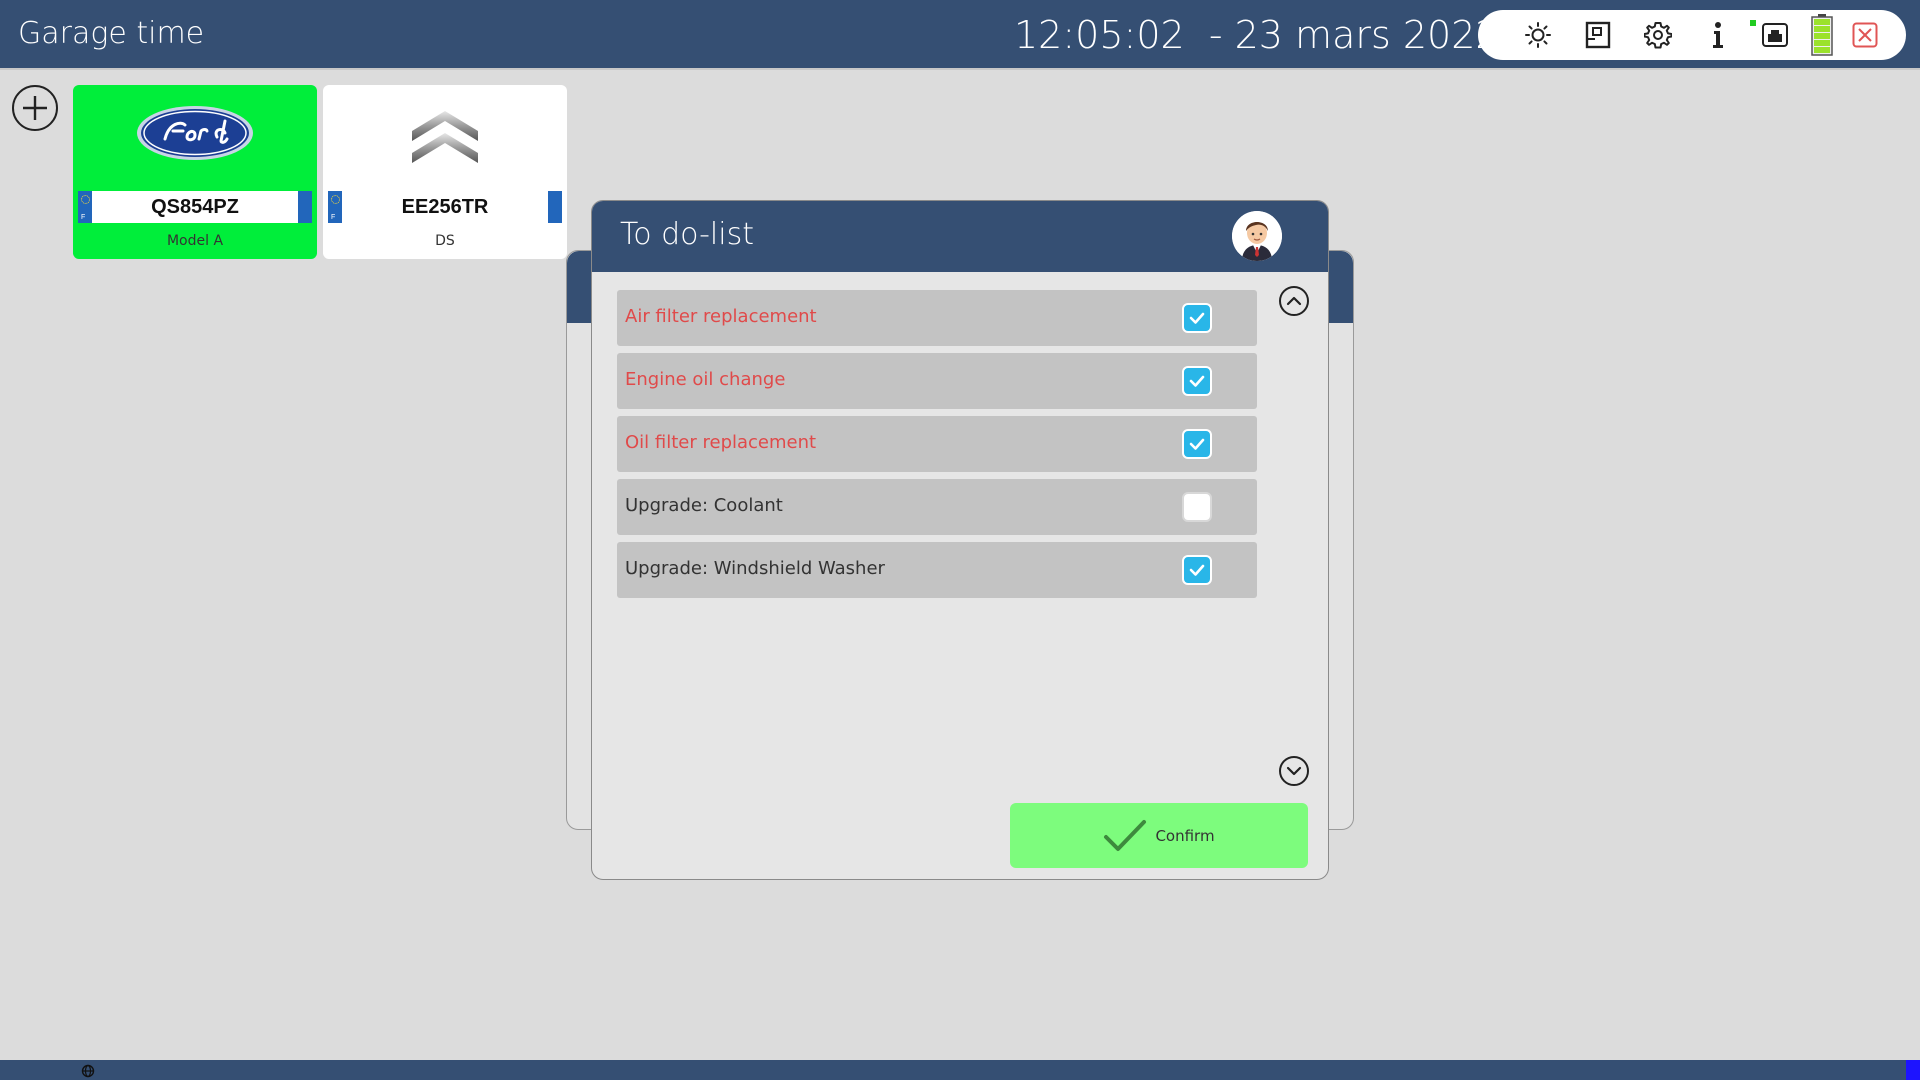  What do you see at coordinates (1692, 35) in the screenshot?
I see `toolbar` at bounding box center [1692, 35].